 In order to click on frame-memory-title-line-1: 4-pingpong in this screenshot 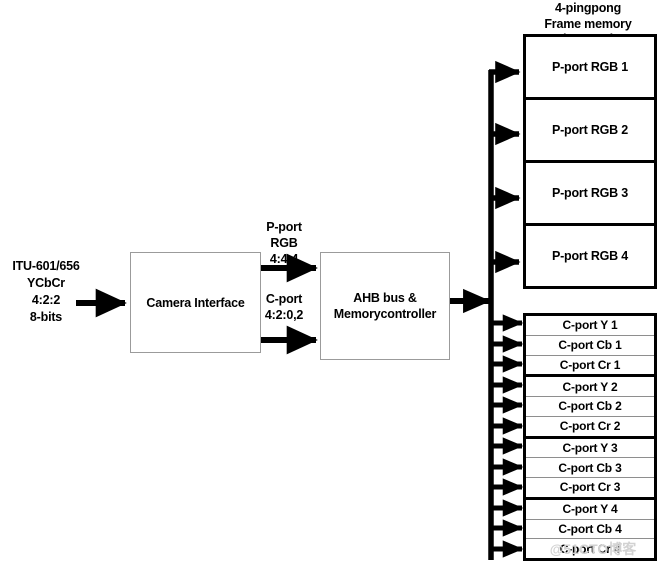, I will do `click(588, 8)`.